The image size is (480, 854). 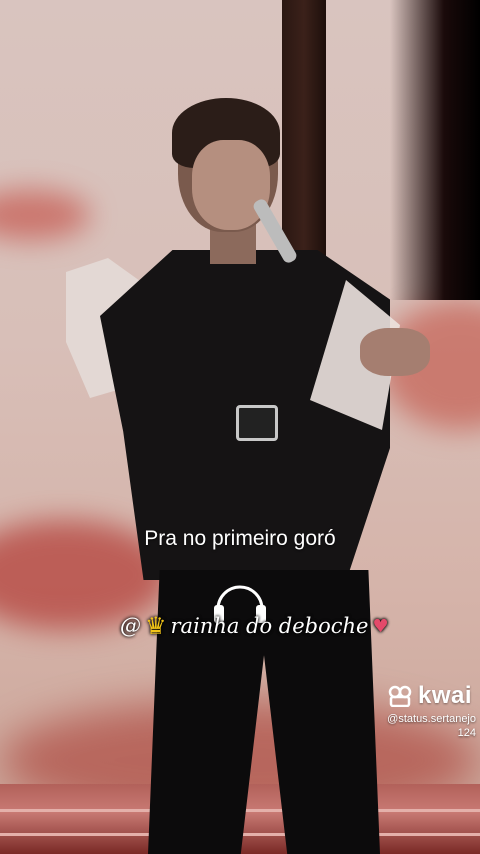 I want to click on kwai-brand-text: kwai, so click(x=445, y=695).